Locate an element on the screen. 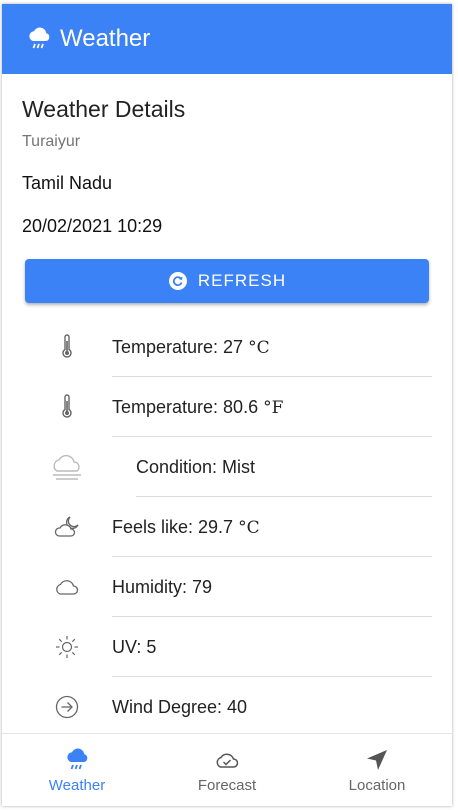 The height and width of the screenshot is (810, 458). list-item-condition: Condition: Mist is located at coordinates (227, 467).